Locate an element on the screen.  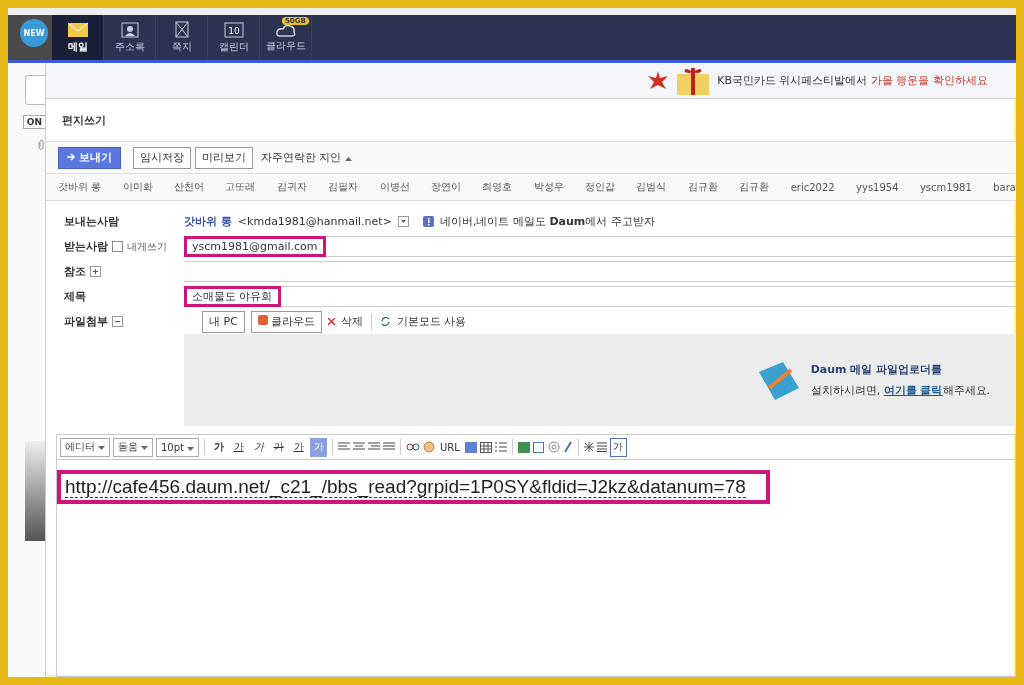
contact-name: 김범식 is located at coordinates (651, 187).